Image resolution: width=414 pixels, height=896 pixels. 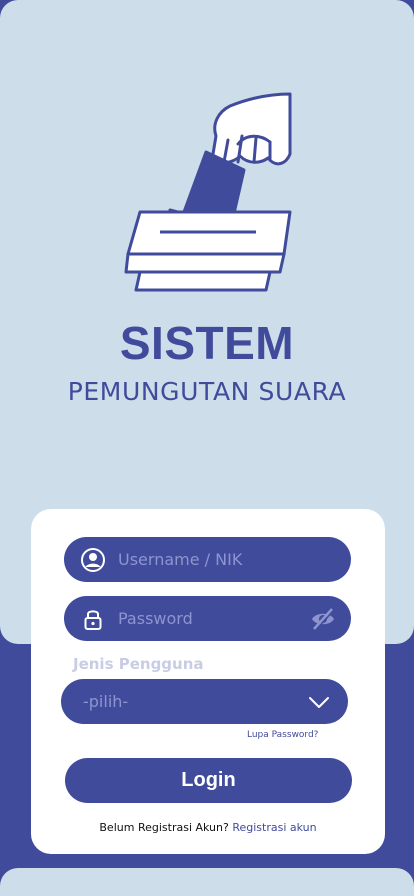 I want to click on password-field: Password, so click(x=207, y=618).